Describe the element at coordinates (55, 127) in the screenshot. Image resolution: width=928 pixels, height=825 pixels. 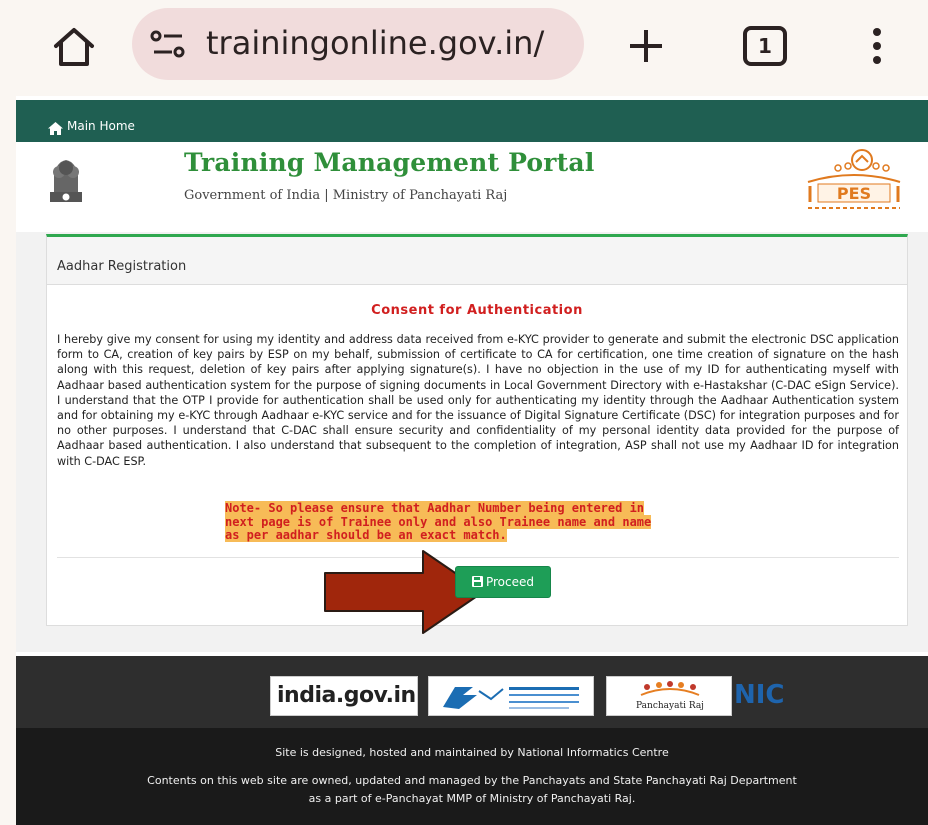
I see `home-icon` at that location.